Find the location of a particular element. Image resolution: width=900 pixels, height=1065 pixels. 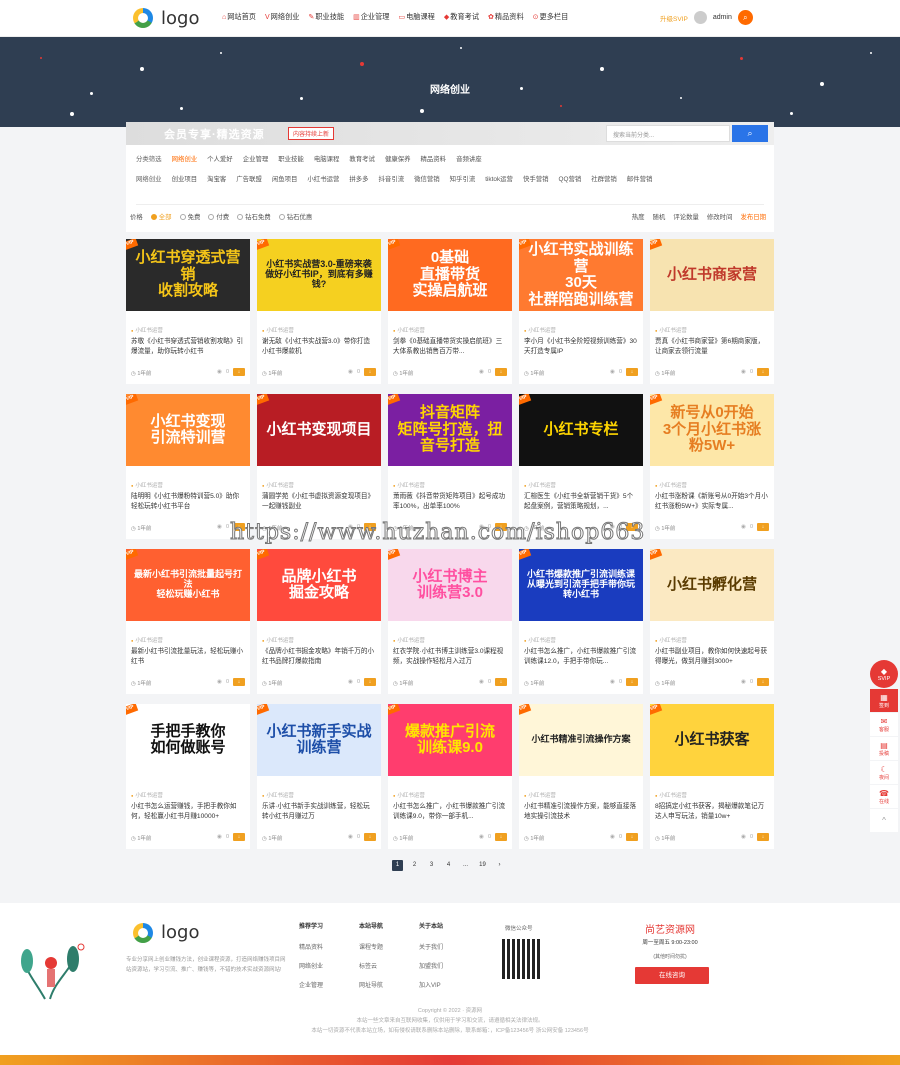

sort-option: 随机 is located at coordinates (659, 216).